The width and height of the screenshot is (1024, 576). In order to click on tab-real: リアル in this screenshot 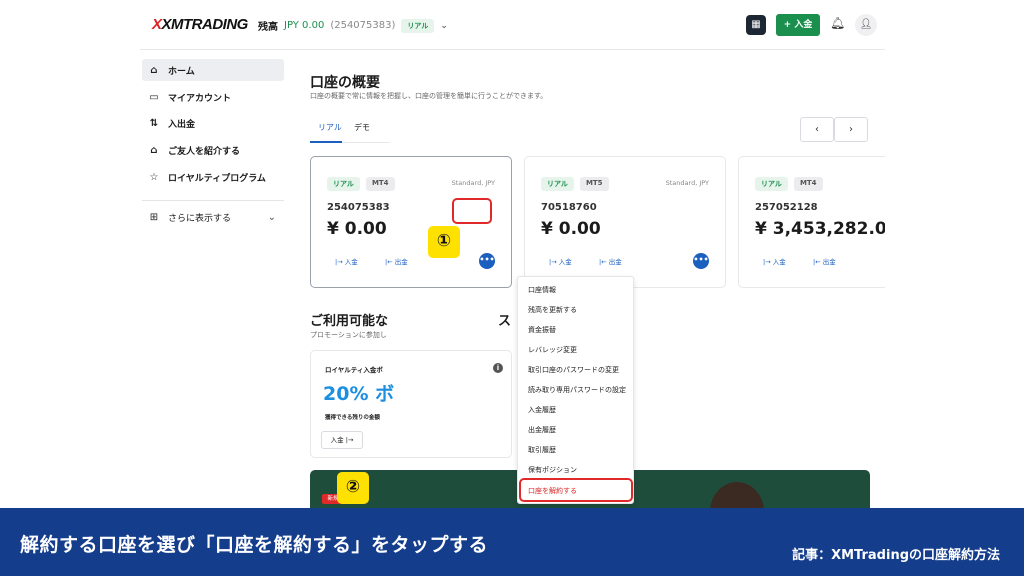, I will do `click(330, 127)`.